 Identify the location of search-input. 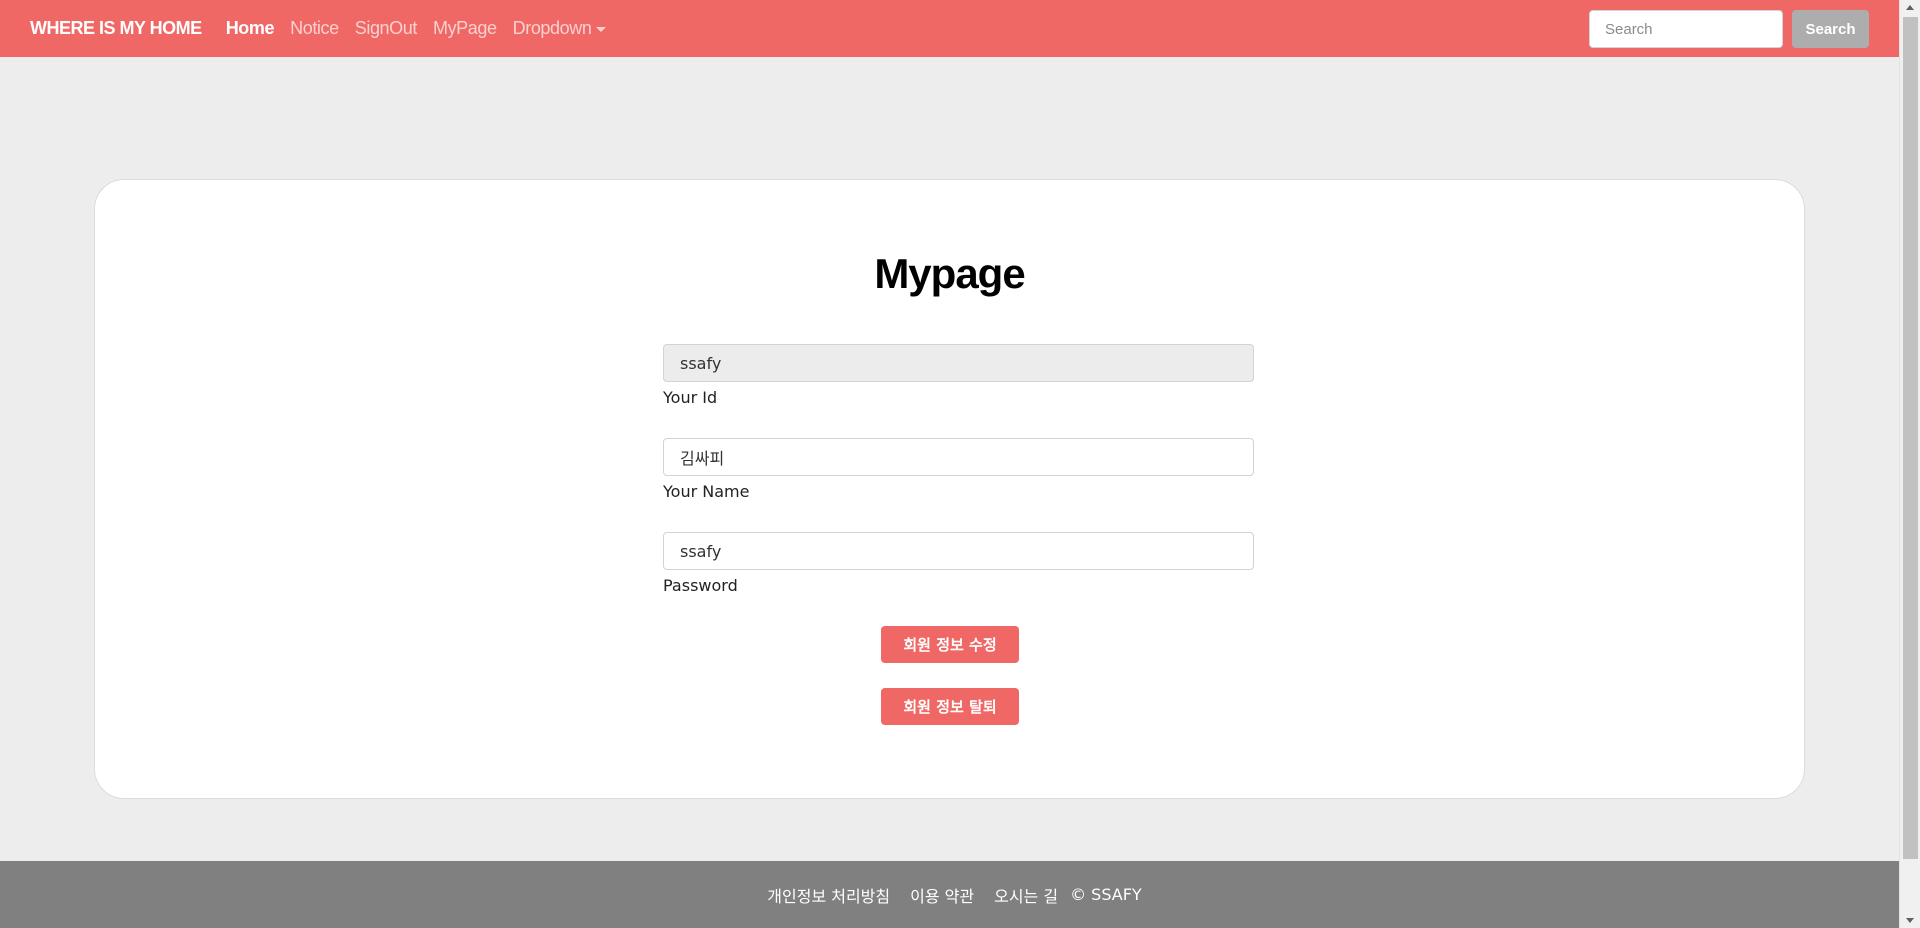
(1686, 29).